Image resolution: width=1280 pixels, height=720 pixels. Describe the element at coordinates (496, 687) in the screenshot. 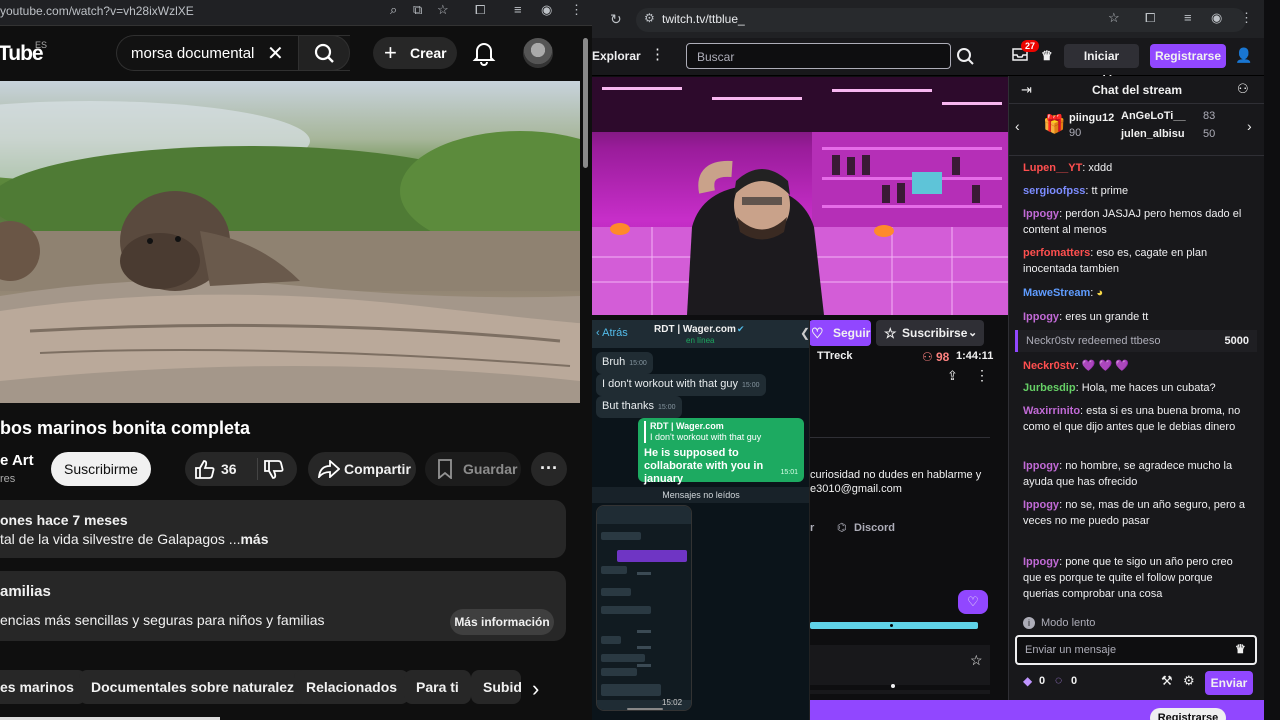

I see `chip-uploaded: Subid` at that location.